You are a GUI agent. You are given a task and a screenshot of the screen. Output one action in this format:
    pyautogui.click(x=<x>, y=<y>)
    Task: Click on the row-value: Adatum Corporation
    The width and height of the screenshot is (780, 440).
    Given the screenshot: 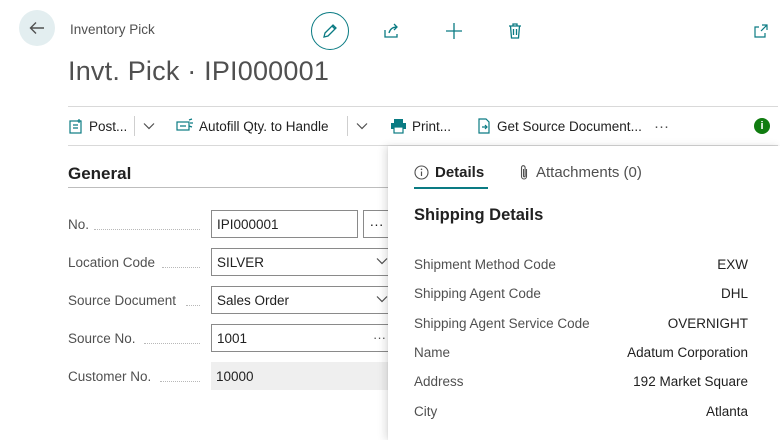 What is the action you would take?
    pyautogui.click(x=687, y=352)
    